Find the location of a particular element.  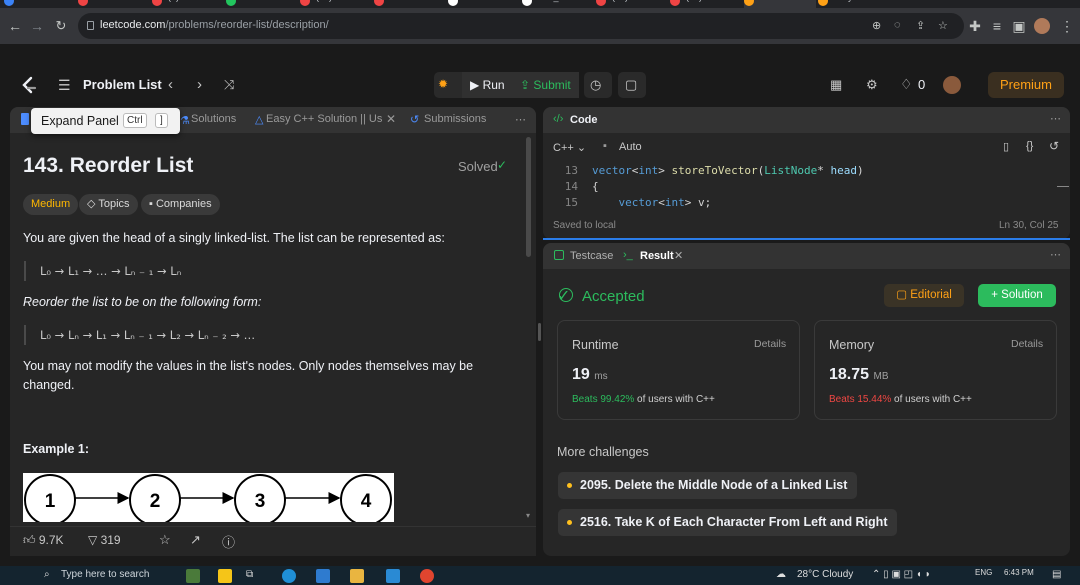

task-view-icon: ⧉ is located at coordinates (249, 574).